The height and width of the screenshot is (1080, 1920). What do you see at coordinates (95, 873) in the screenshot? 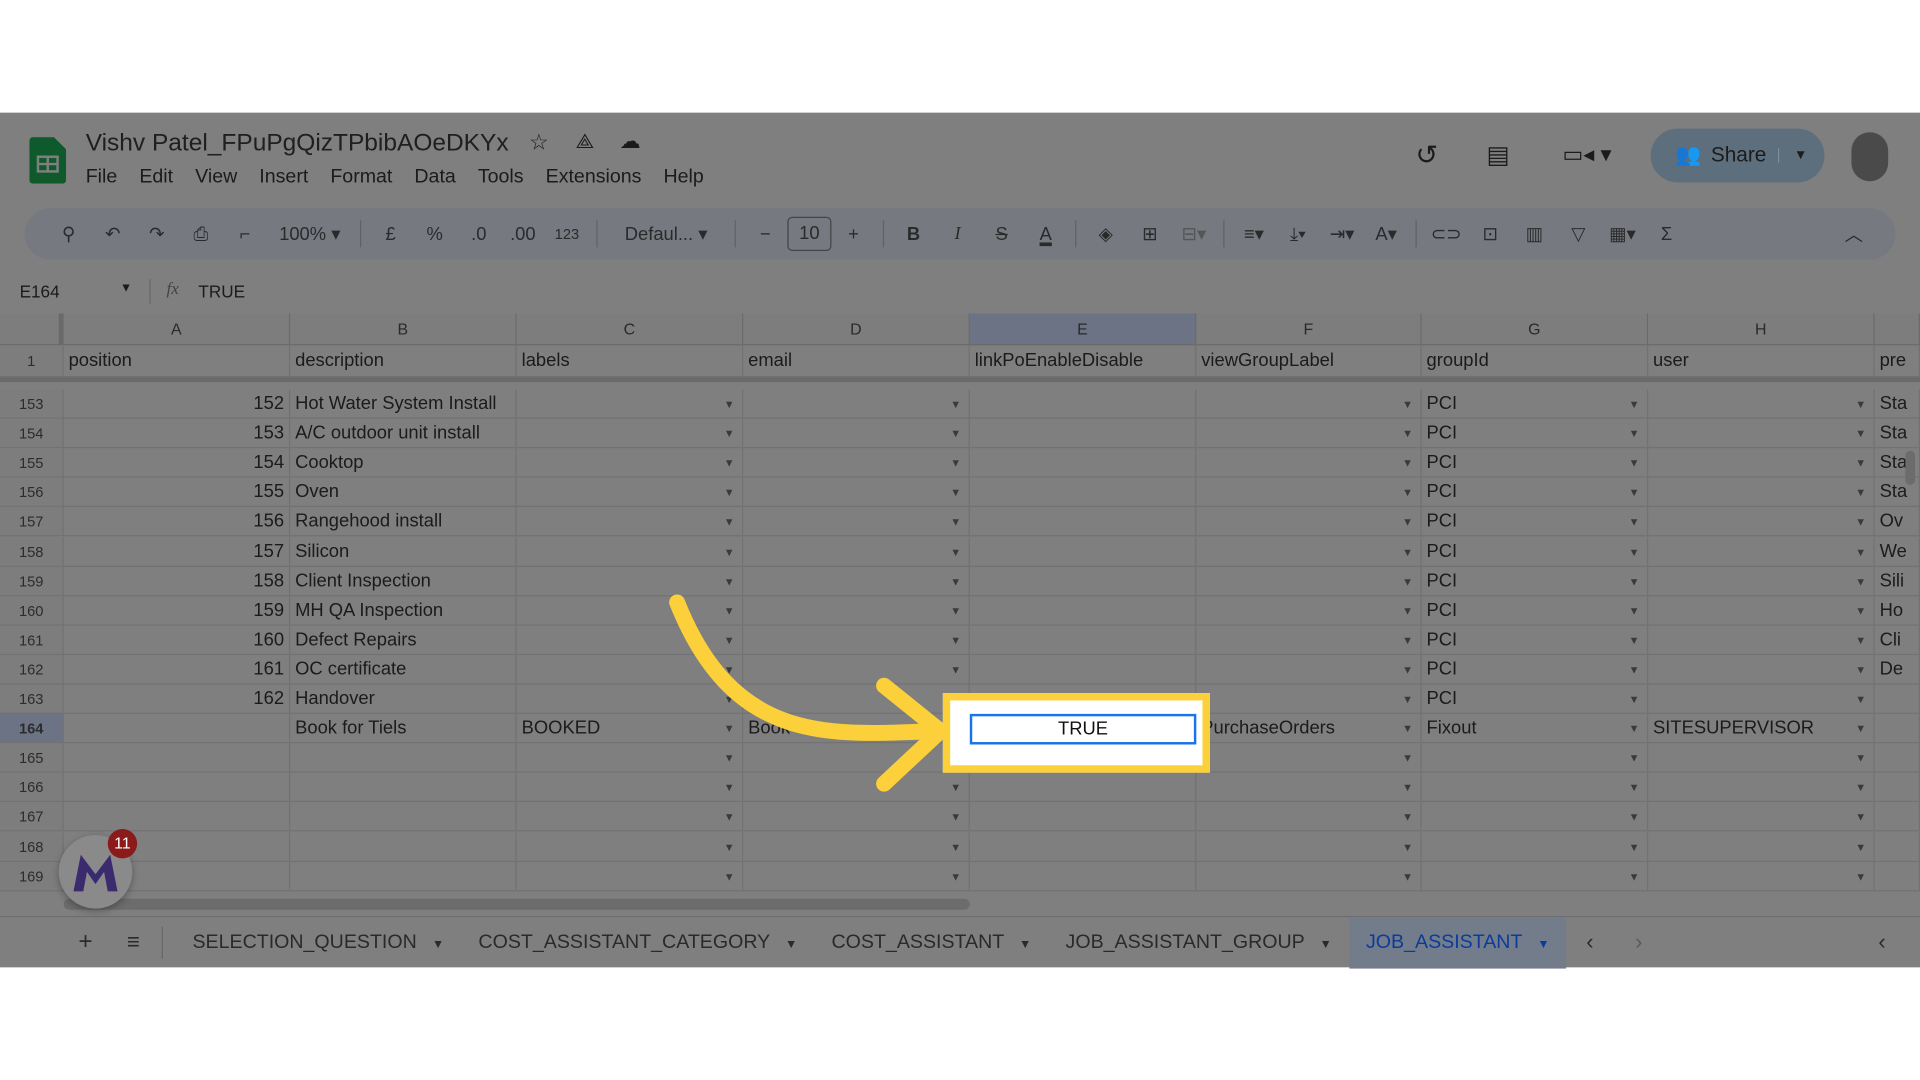
I see `m-logo-icon` at bounding box center [95, 873].